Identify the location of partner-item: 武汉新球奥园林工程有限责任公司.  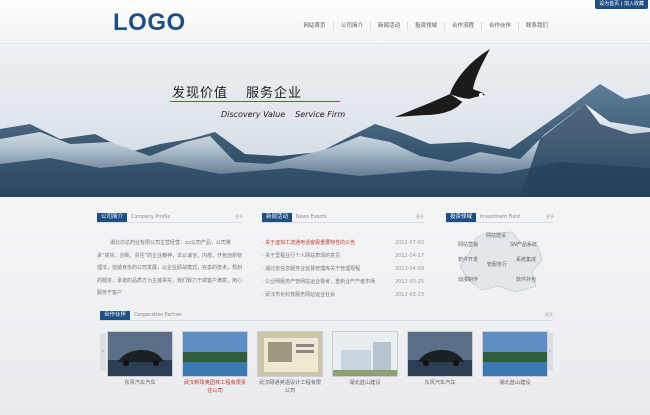
(215, 363).